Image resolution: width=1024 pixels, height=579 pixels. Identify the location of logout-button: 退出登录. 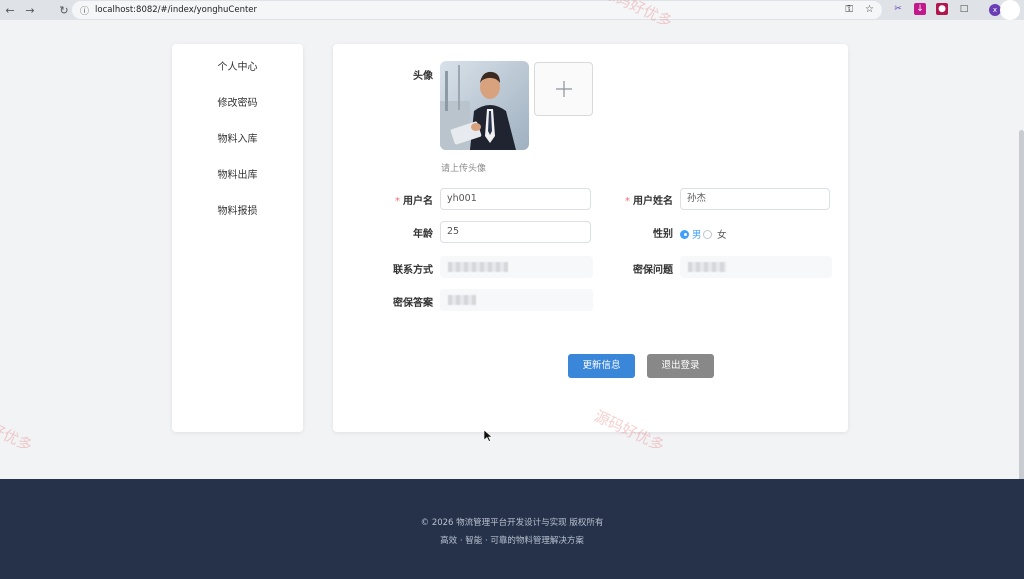
(680, 366).